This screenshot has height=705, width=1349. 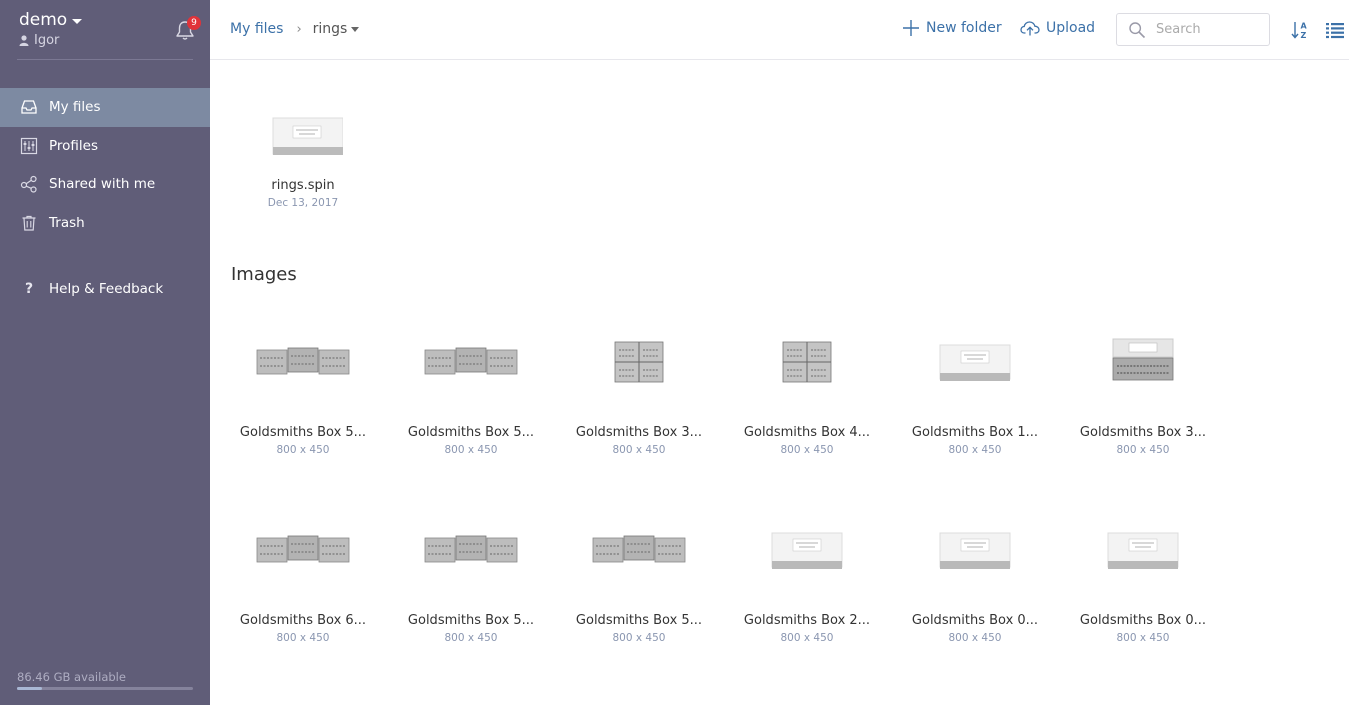 I want to click on question-icon: ?, so click(x=29, y=289).